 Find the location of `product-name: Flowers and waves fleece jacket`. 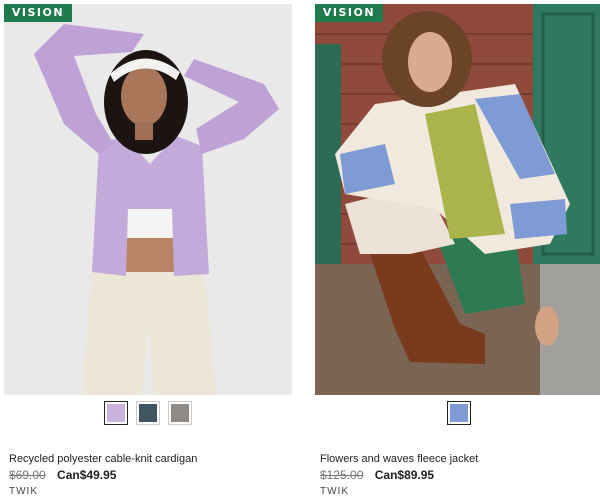

product-name: Flowers and waves fleece jacket is located at coordinates (399, 459).